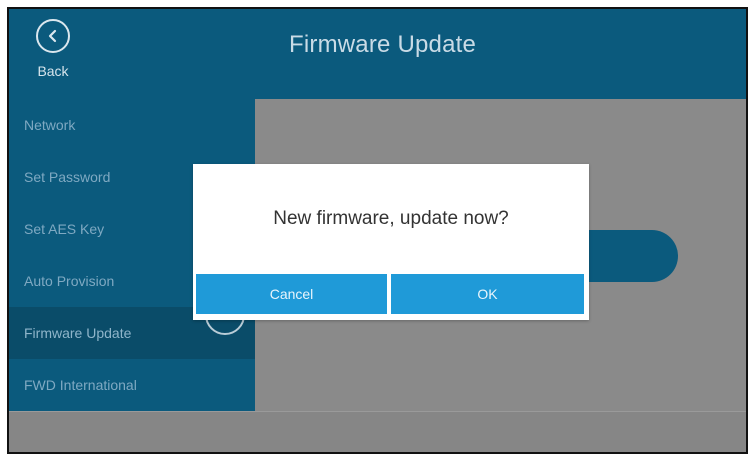  I want to click on sidebar-item-label: Network, so click(50, 125).